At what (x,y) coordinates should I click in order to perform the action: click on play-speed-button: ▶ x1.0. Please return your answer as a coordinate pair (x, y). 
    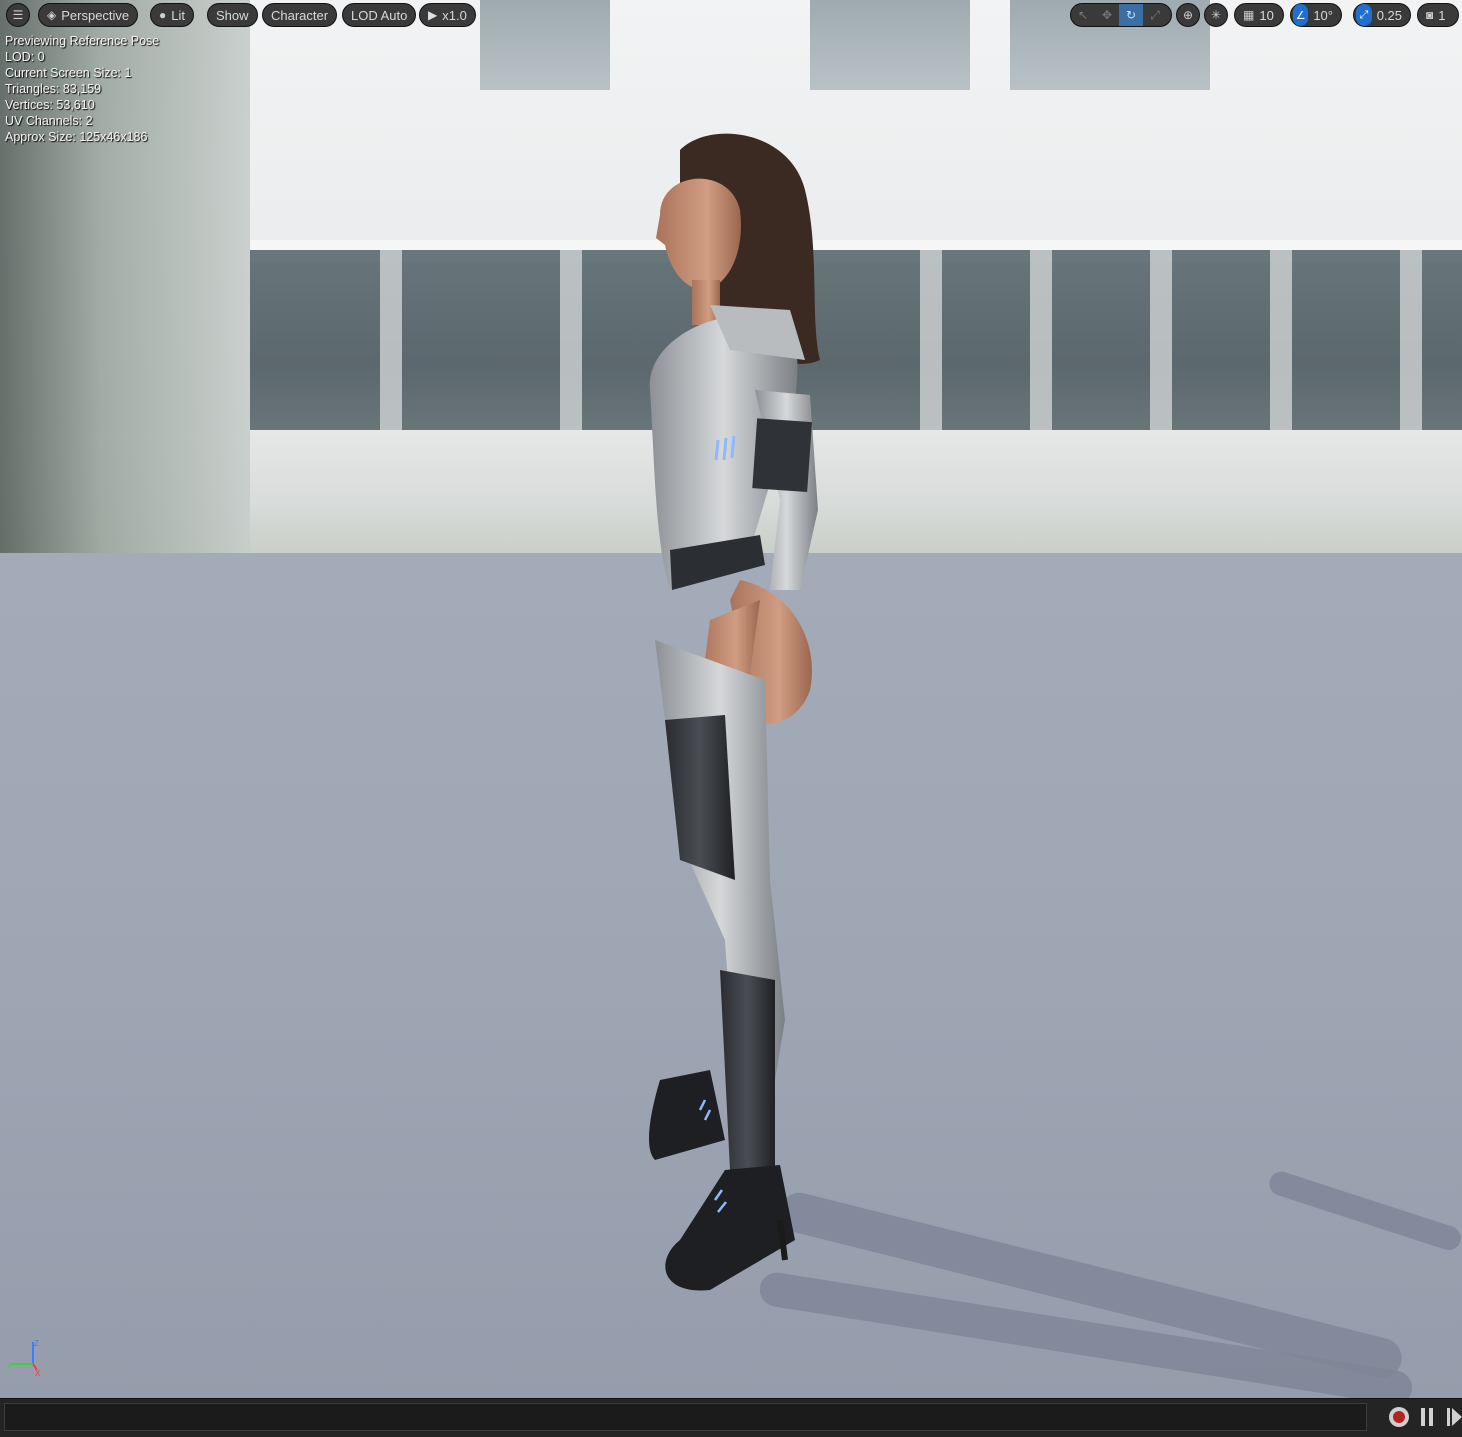
    Looking at the image, I should click on (447, 15).